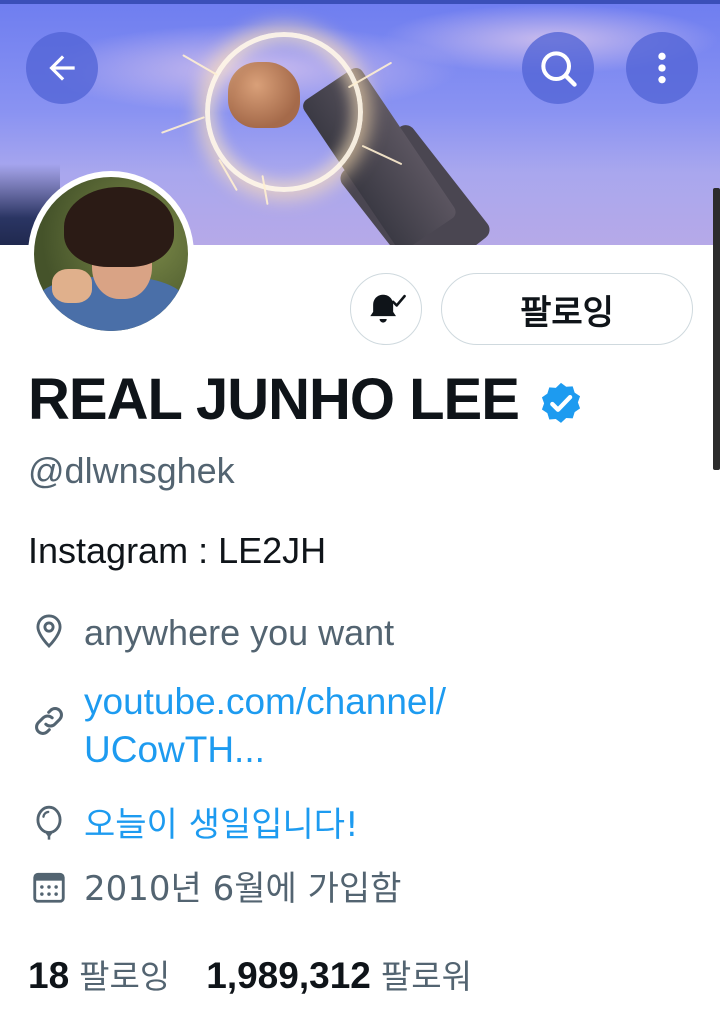 This screenshot has width=720, height=1022. Describe the element at coordinates (49, 975) in the screenshot. I see `following-count: 18` at that location.